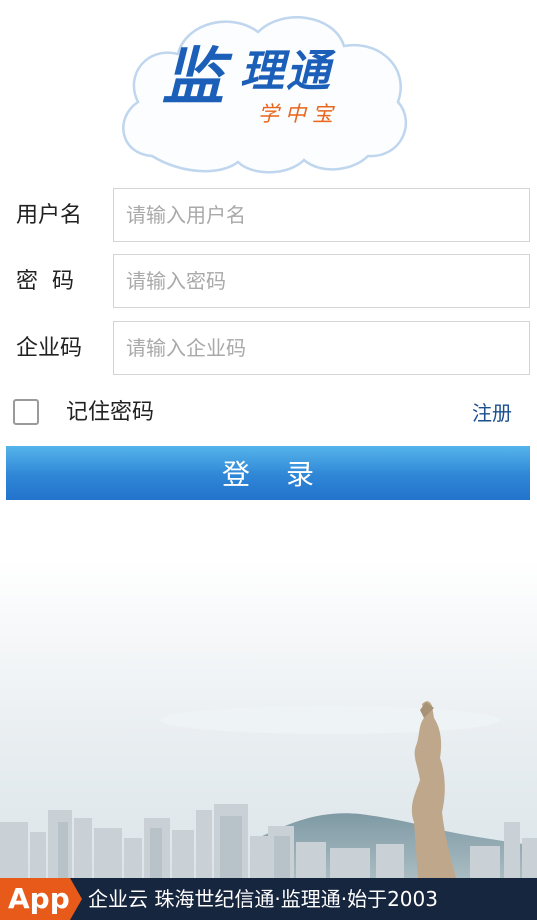 This screenshot has height=920, width=537. Describe the element at coordinates (268, 473) in the screenshot. I see `login-button: 登录` at that location.